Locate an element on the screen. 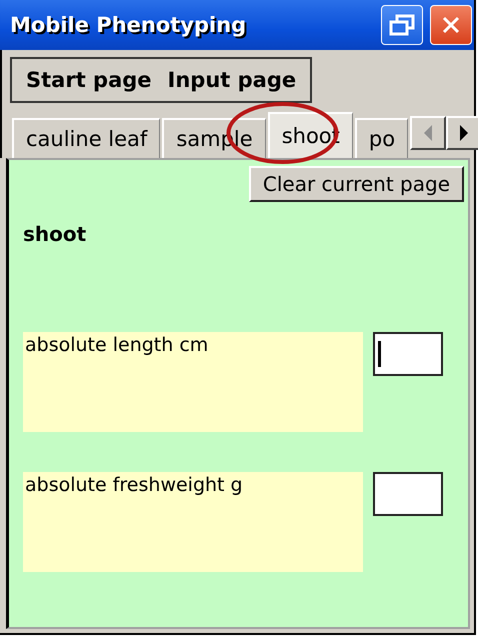 The width and height of the screenshot is (478, 637). window-title: Mobile Phenotyping is located at coordinates (129, 25).